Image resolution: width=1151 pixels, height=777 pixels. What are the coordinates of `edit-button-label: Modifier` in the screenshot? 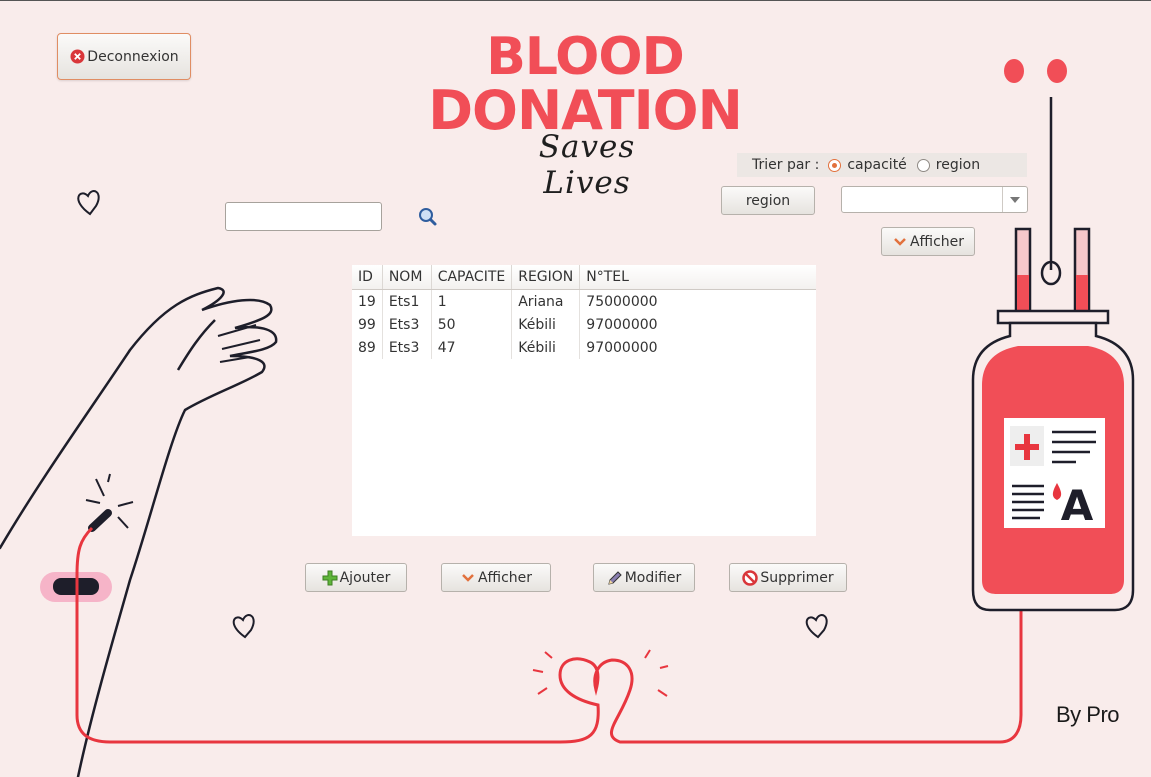 It's located at (653, 577).